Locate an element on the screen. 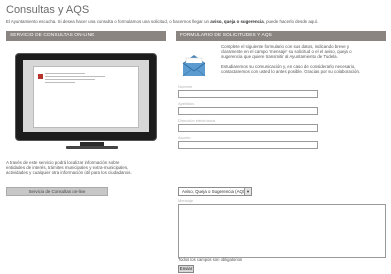 Image resolution: width=391 pixels, height=274 pixels. enviar-button: Enviar is located at coordinates (186, 269).